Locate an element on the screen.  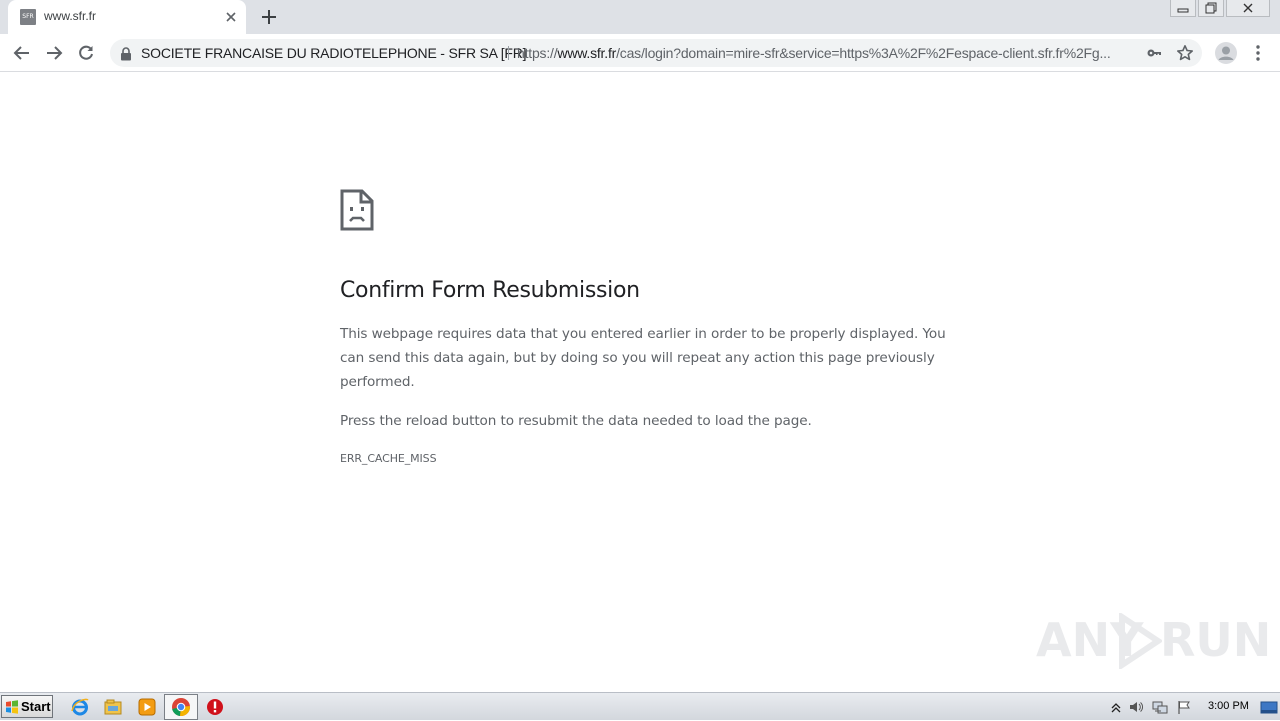
key-icon is located at coordinates (1154, 53).